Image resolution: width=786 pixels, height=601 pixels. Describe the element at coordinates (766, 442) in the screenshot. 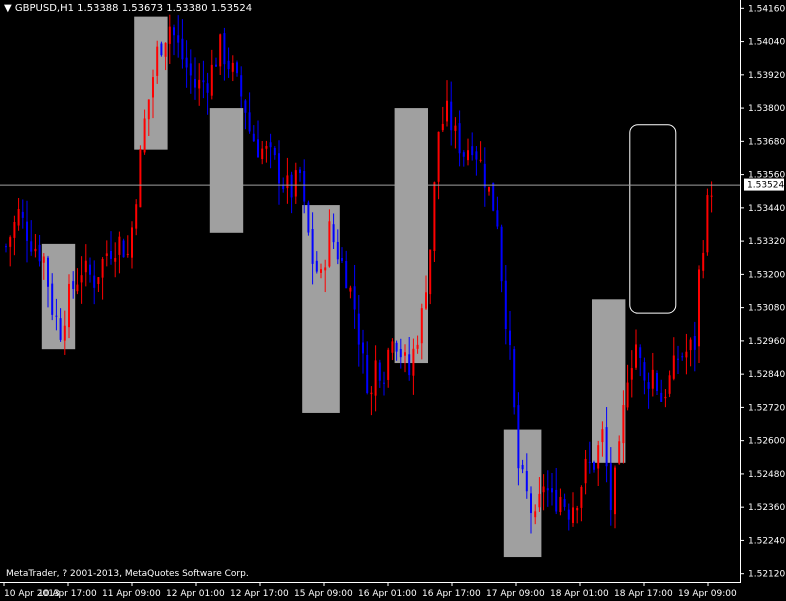

I see `y-tick-label: 1.52600` at that location.